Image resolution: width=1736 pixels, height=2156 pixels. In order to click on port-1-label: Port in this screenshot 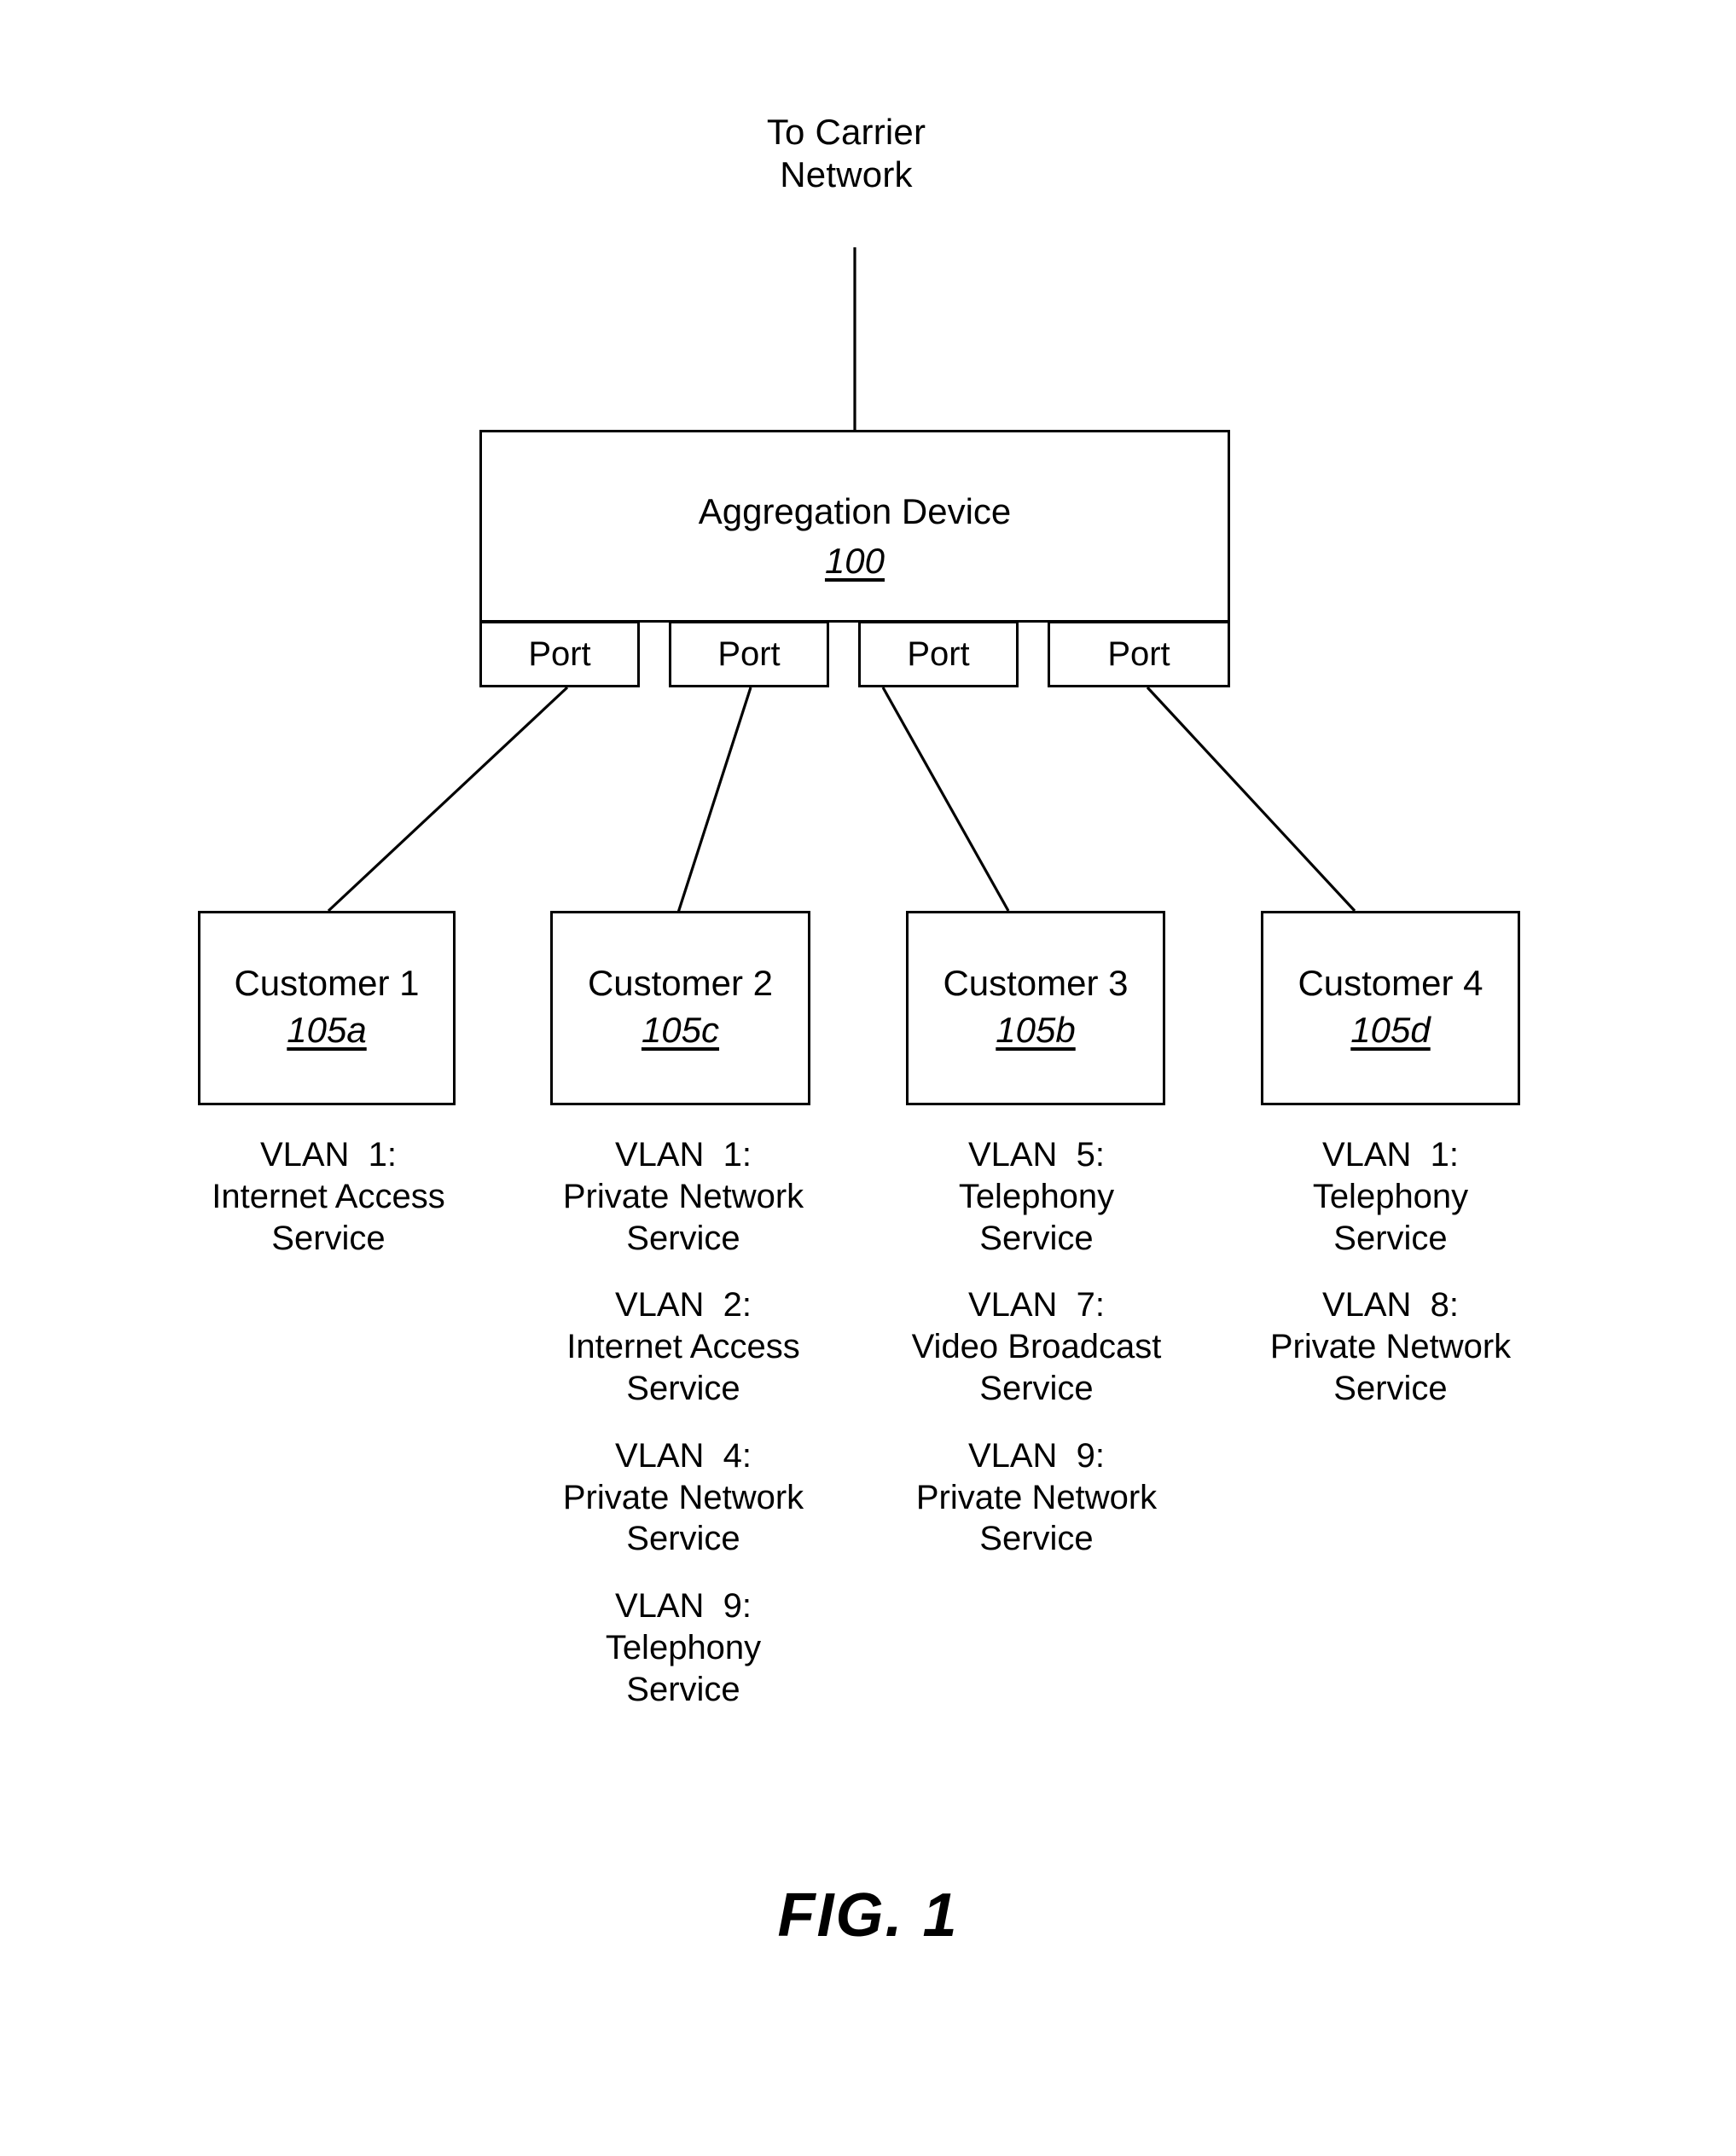, I will do `click(559, 654)`.